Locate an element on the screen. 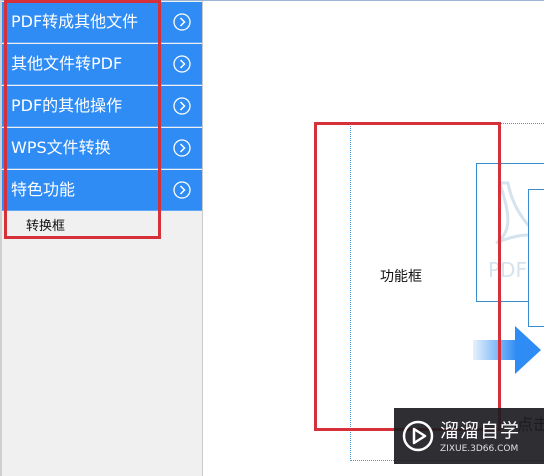 The height and width of the screenshot is (476, 544). site-watermark: 溜溜自学 ZIXUE.3D66.COM is located at coordinates (469, 436).